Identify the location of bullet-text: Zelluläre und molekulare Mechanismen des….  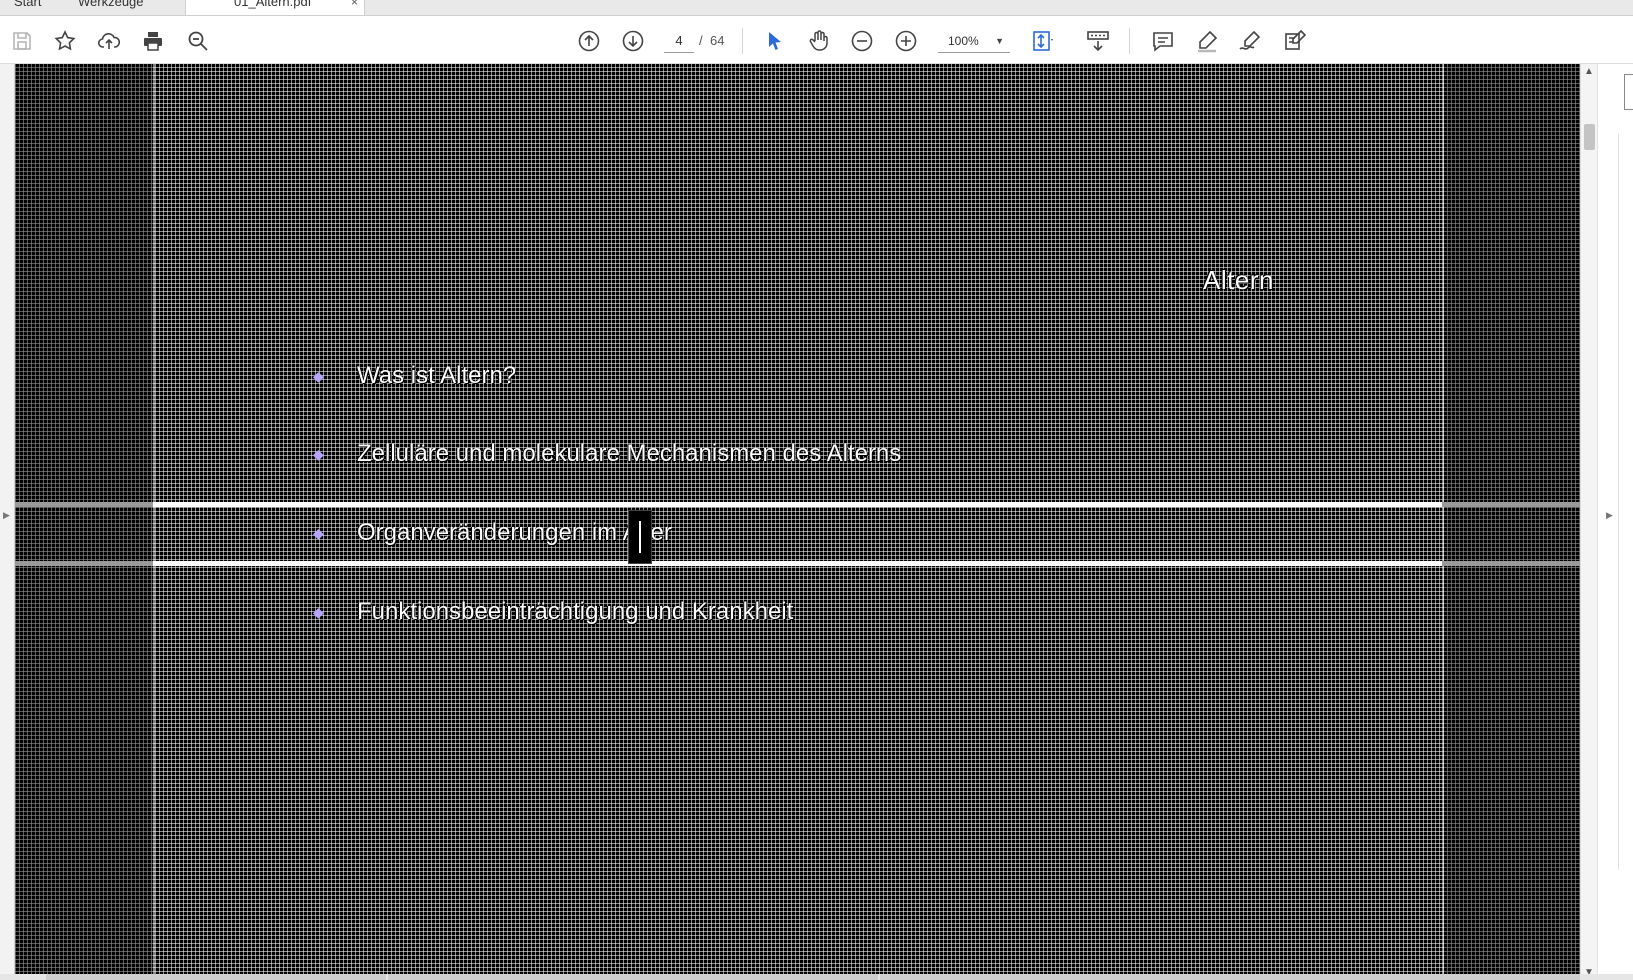
(629, 453).